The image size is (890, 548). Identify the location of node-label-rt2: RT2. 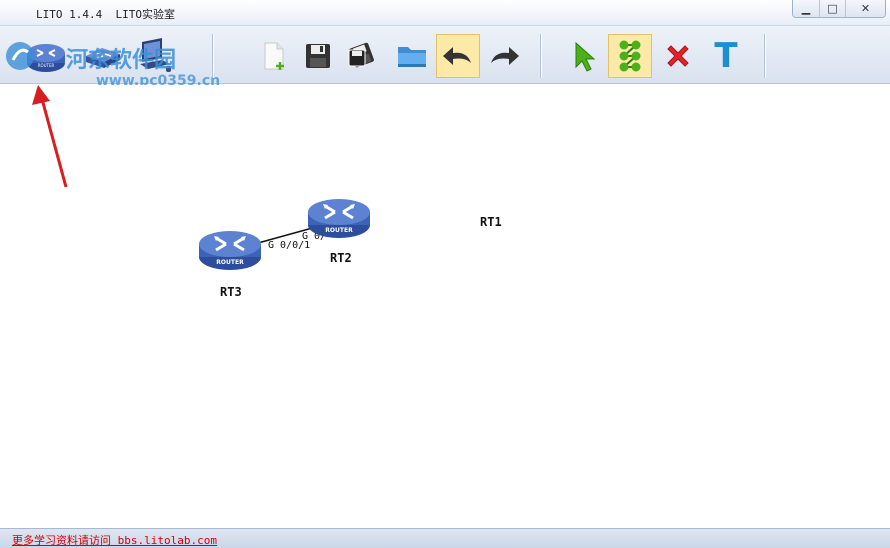
(341, 258).